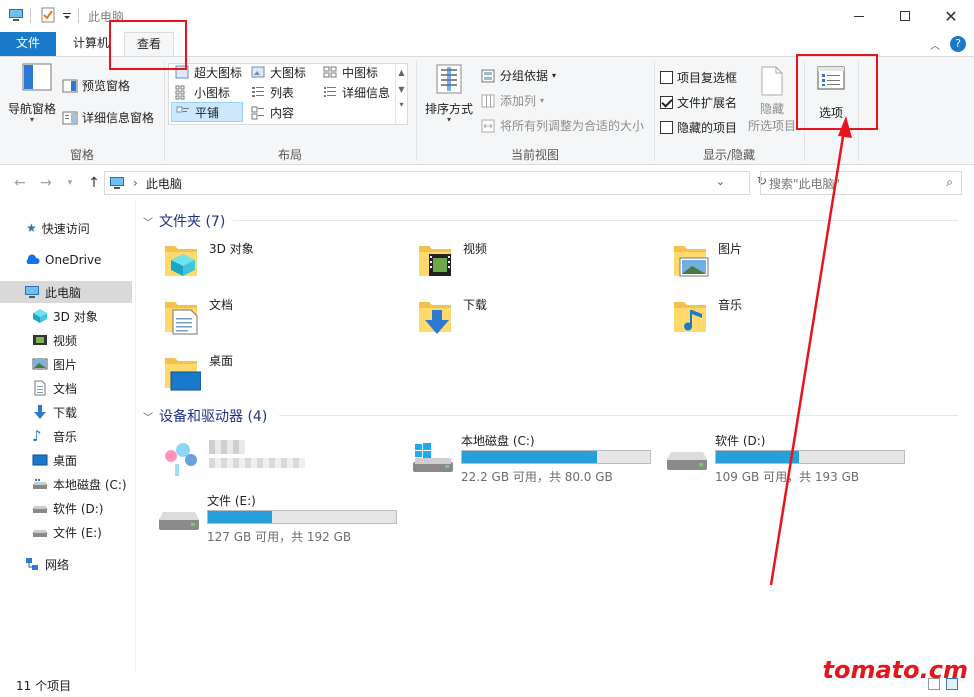 The image size is (974, 697). What do you see at coordinates (66, 532) in the screenshot?
I see `sidebar-item-drive-e: 文件 (E:)` at bounding box center [66, 532].